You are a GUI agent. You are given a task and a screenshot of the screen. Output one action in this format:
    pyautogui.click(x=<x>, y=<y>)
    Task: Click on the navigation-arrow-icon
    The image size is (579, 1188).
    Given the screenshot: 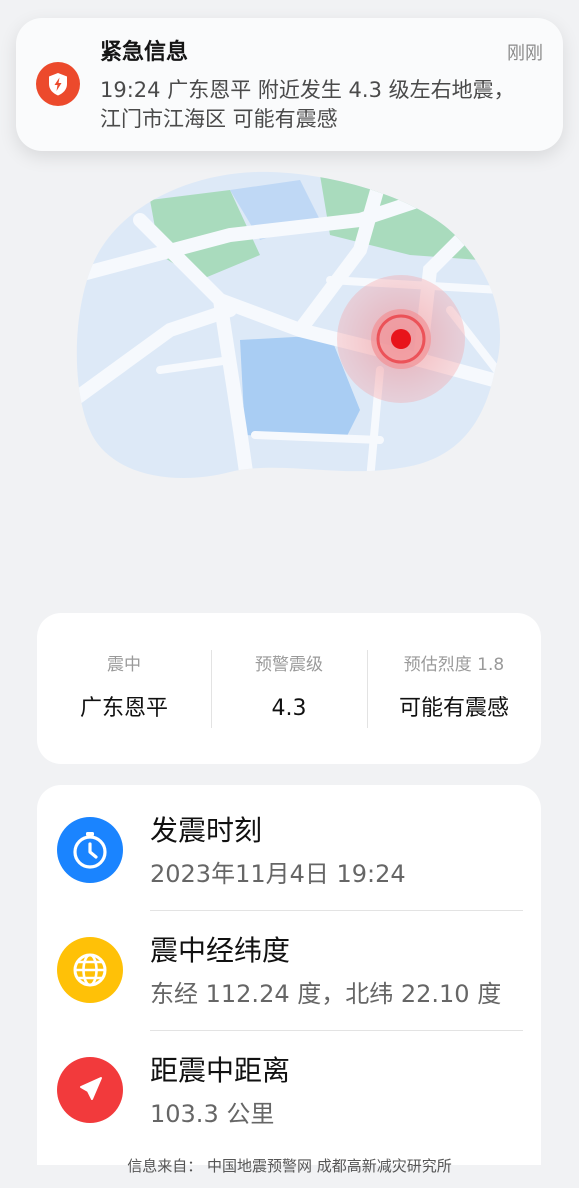 What is the action you would take?
    pyautogui.click(x=90, y=1090)
    